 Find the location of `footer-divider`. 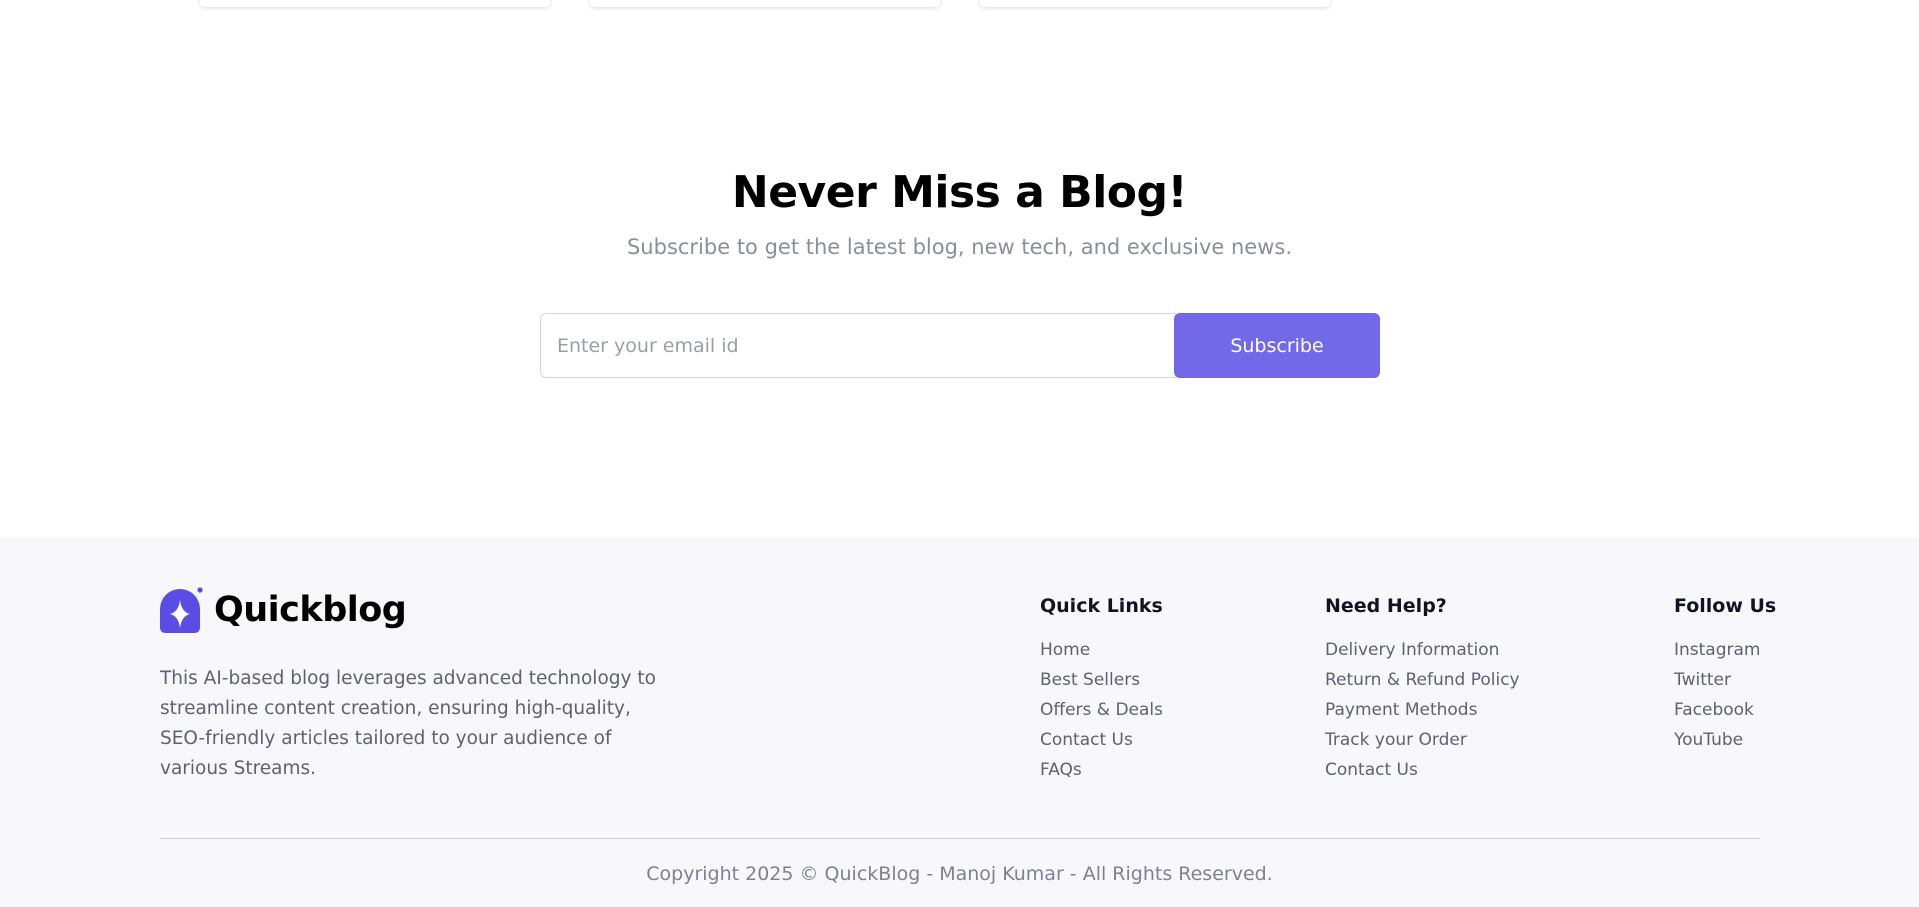

footer-divider is located at coordinates (960, 838).